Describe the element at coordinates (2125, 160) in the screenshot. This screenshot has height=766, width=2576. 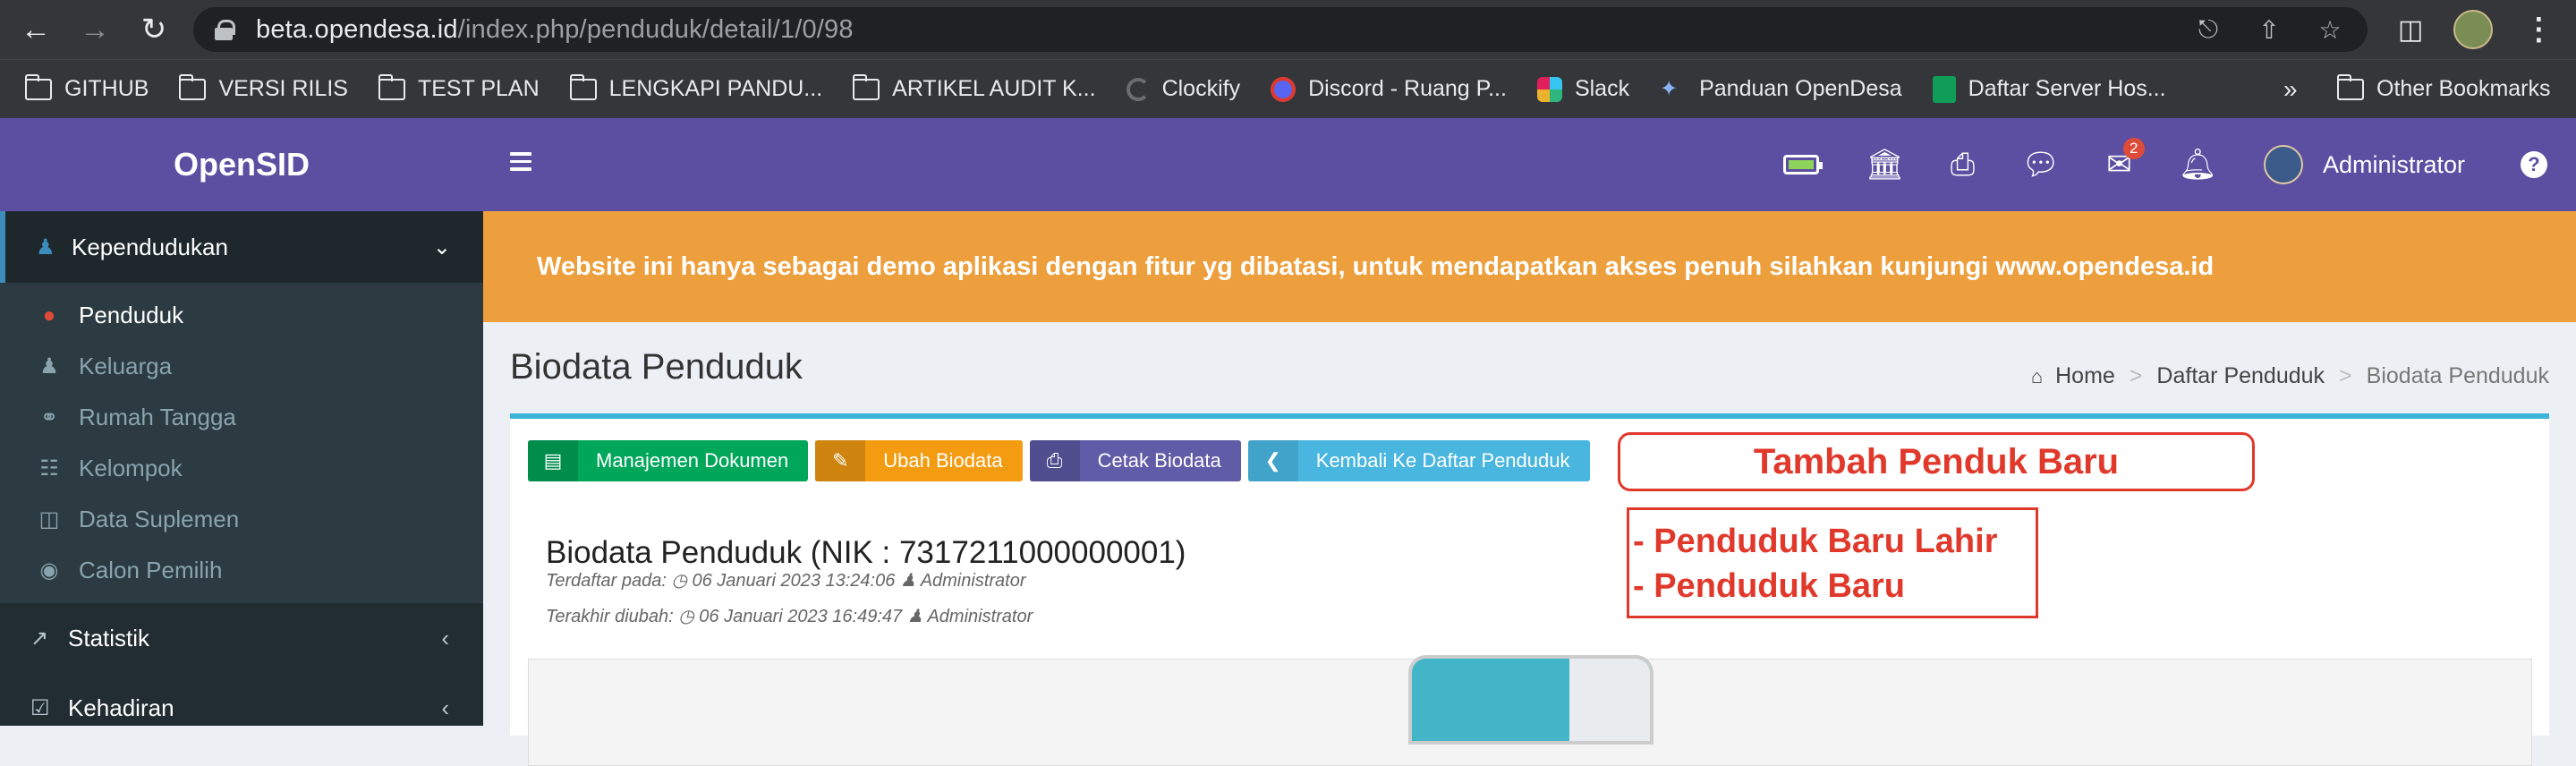
I see `mail-icon: ✉ 2` at that location.